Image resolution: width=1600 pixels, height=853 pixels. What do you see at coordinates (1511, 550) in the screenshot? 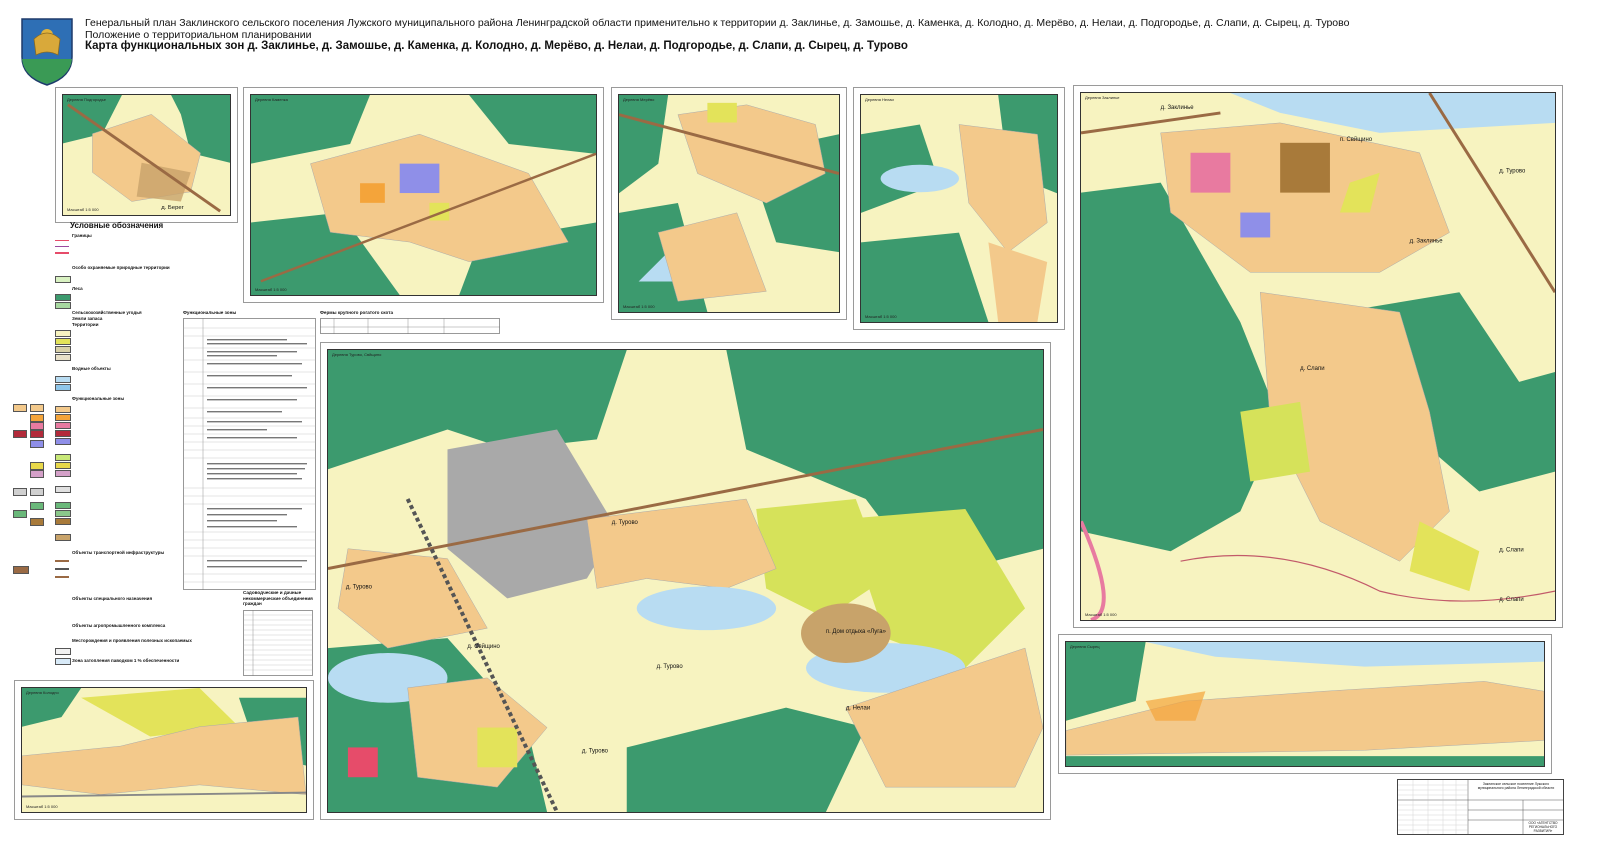
I see `label-slapi-2: д. Слапи` at bounding box center [1511, 550].